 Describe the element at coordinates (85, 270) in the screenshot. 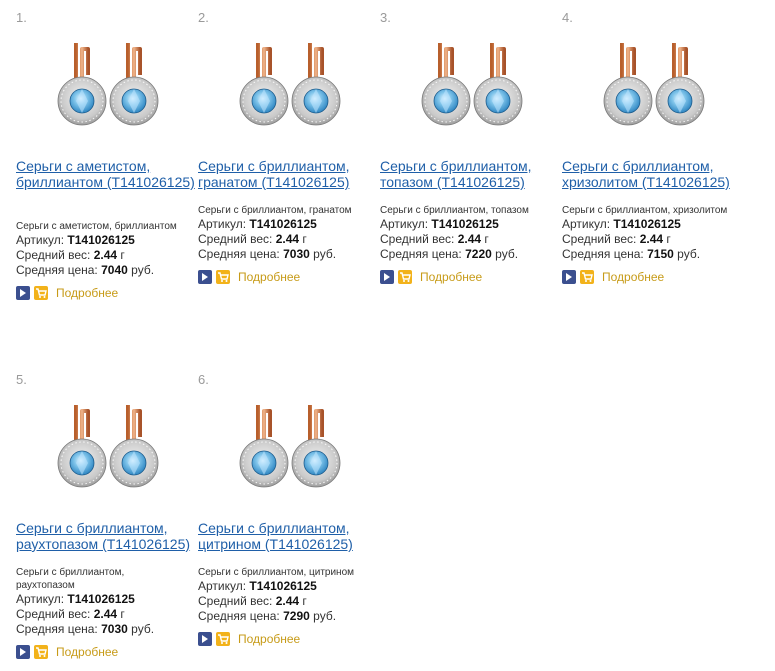

I see `price-line: Средняя цена: 7040 руб.` at that location.